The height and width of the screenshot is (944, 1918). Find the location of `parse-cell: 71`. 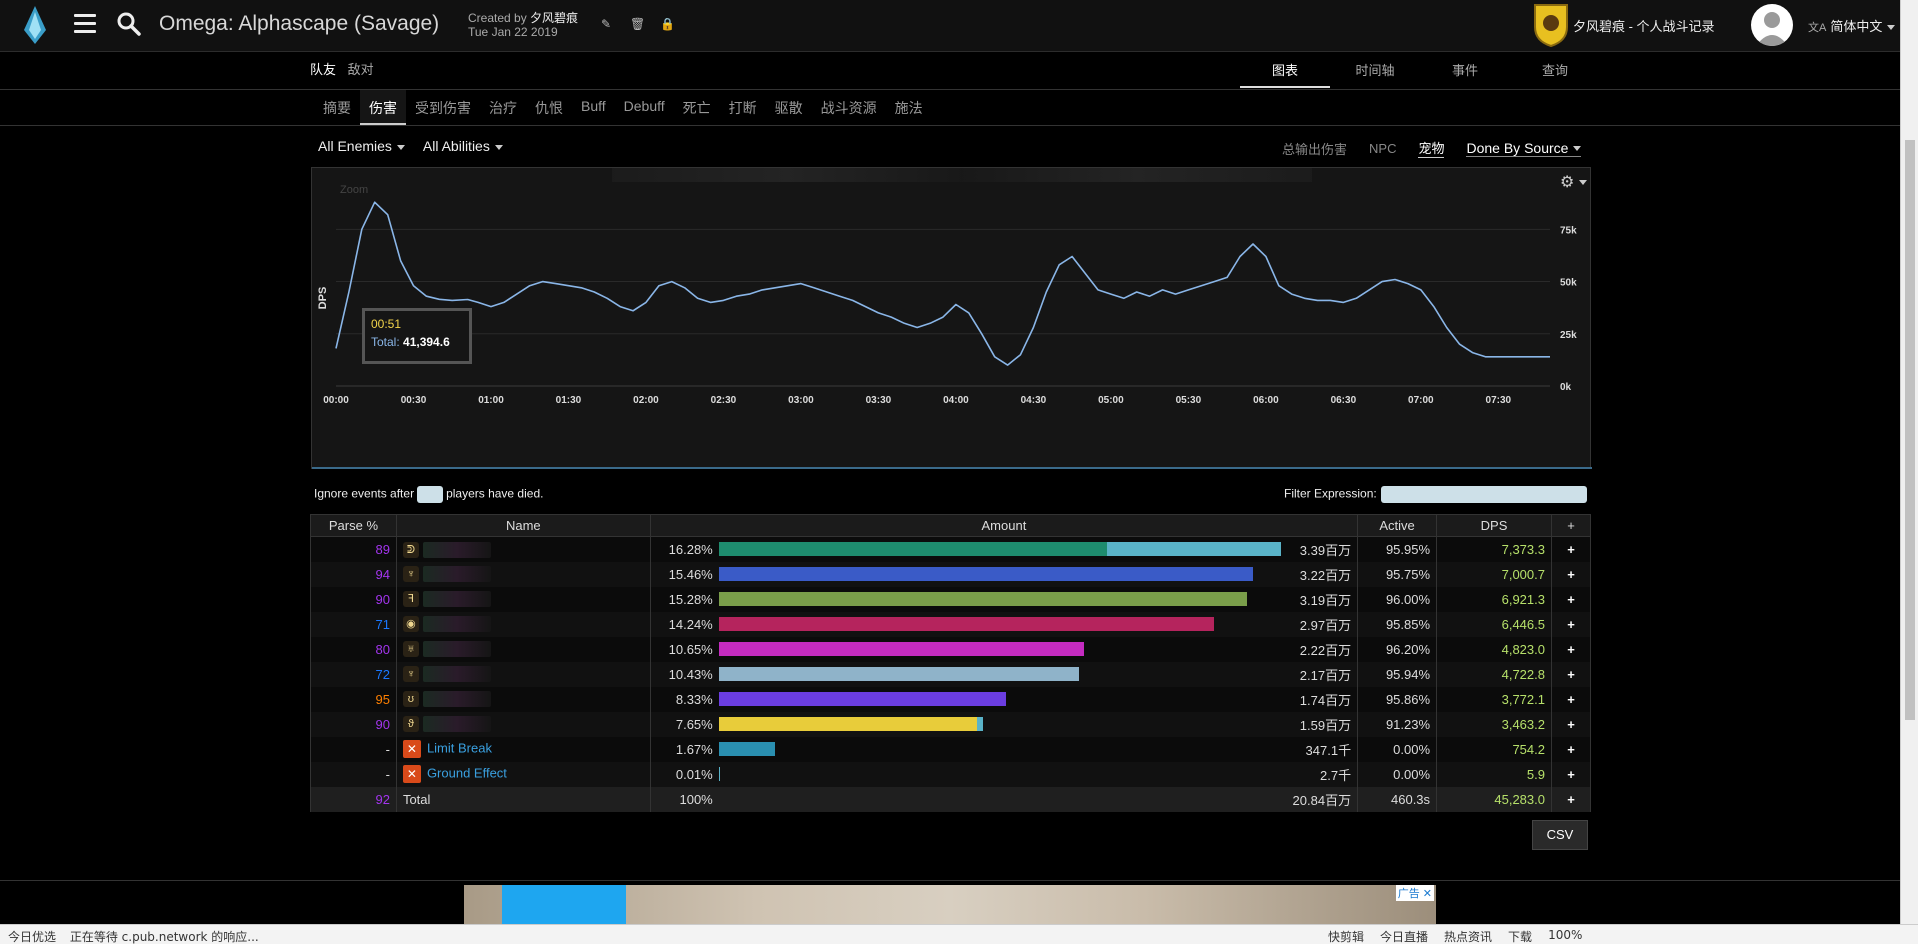

parse-cell: 71 is located at coordinates (353, 624).